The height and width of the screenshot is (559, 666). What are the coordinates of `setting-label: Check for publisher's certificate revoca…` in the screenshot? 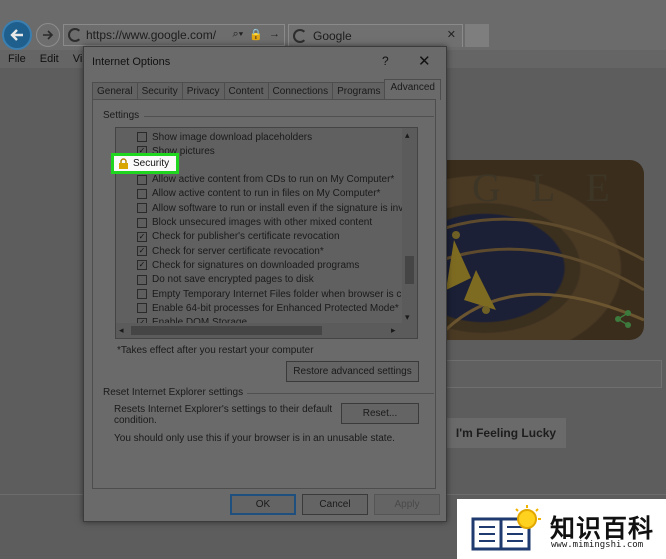 It's located at (246, 237).